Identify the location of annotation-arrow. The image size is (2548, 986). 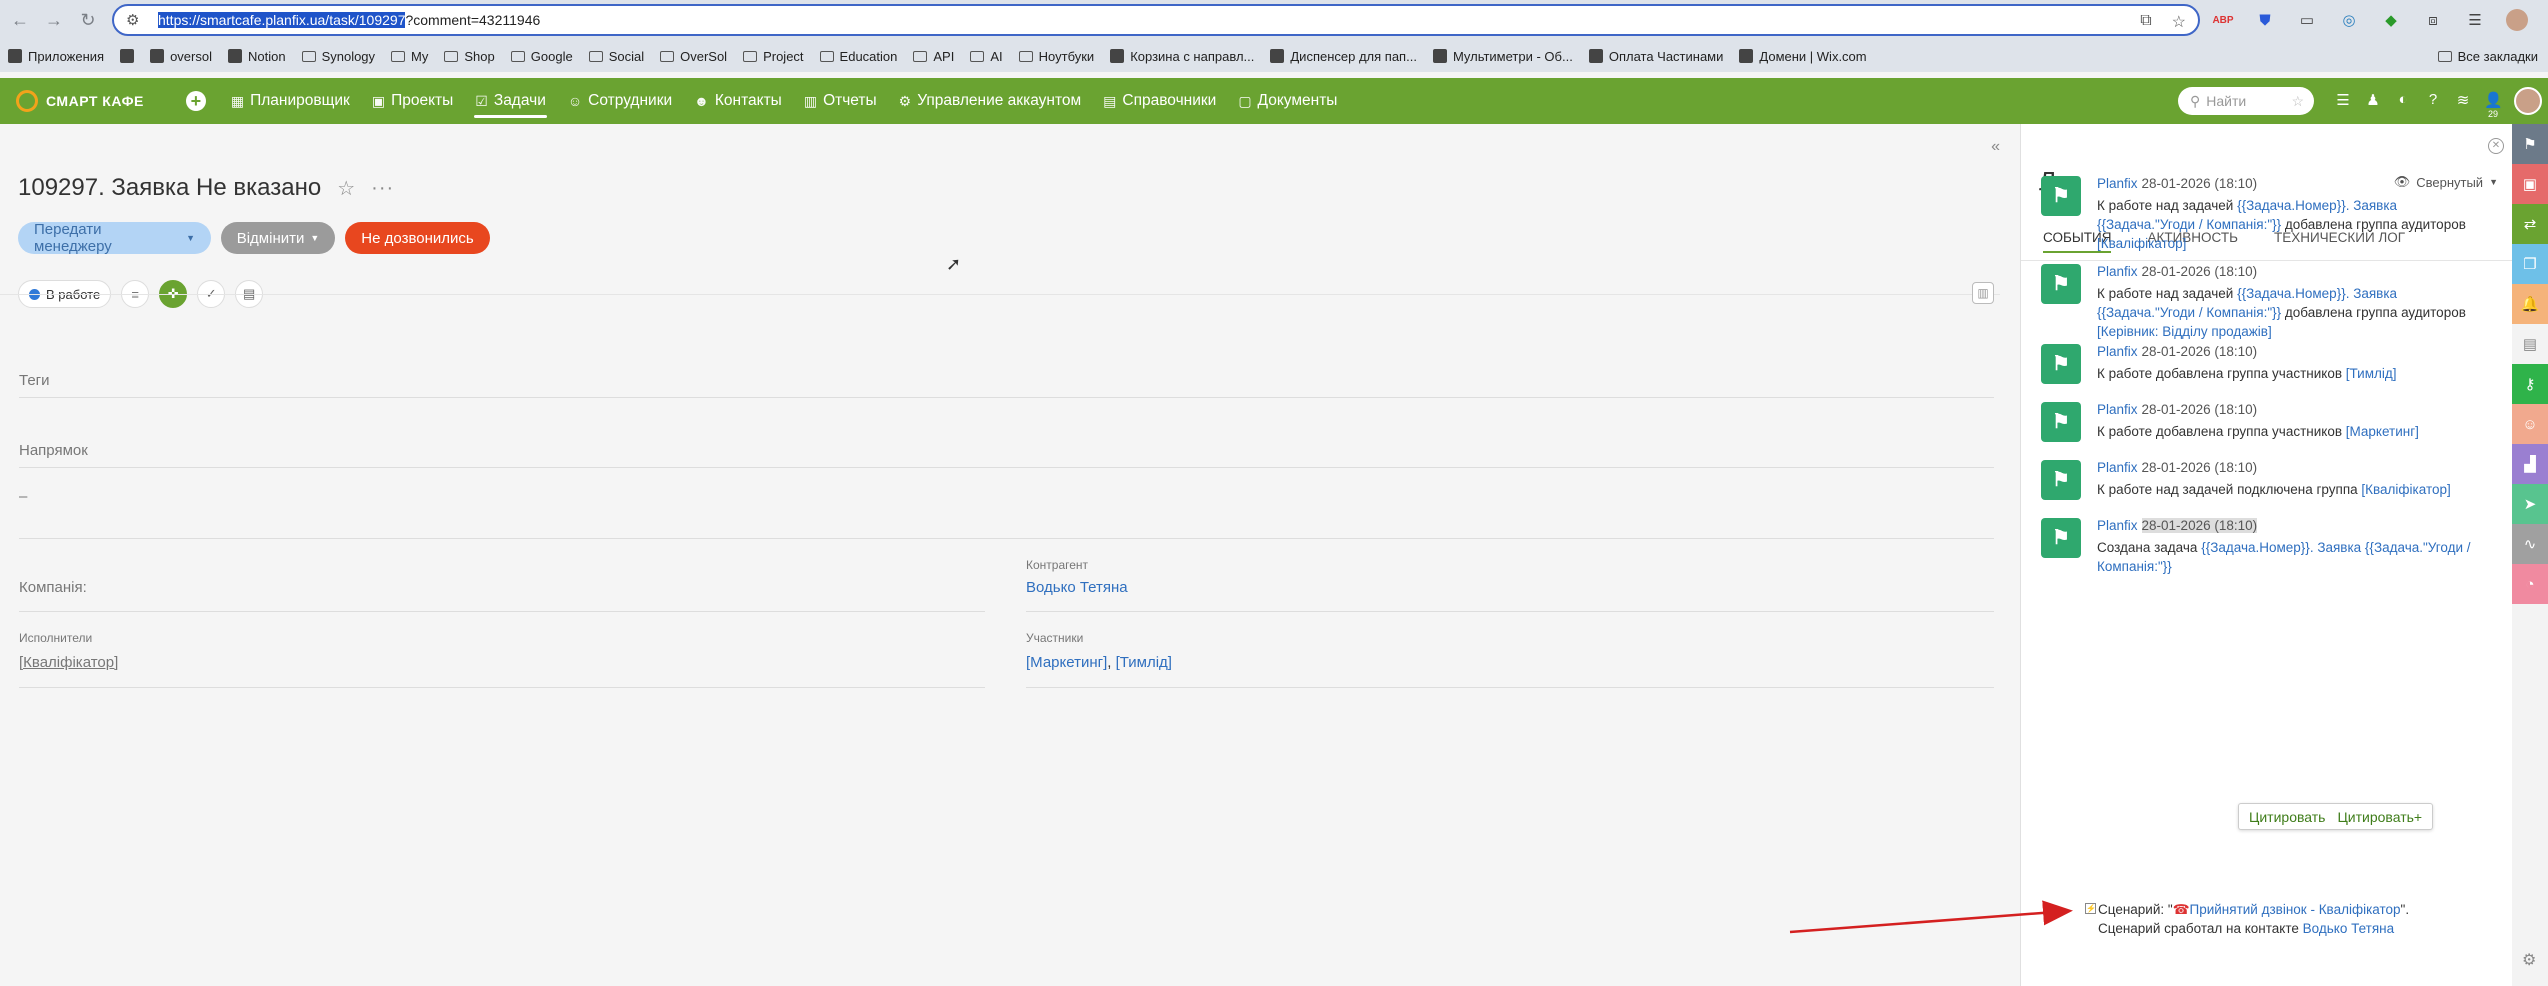
(1931, 917).